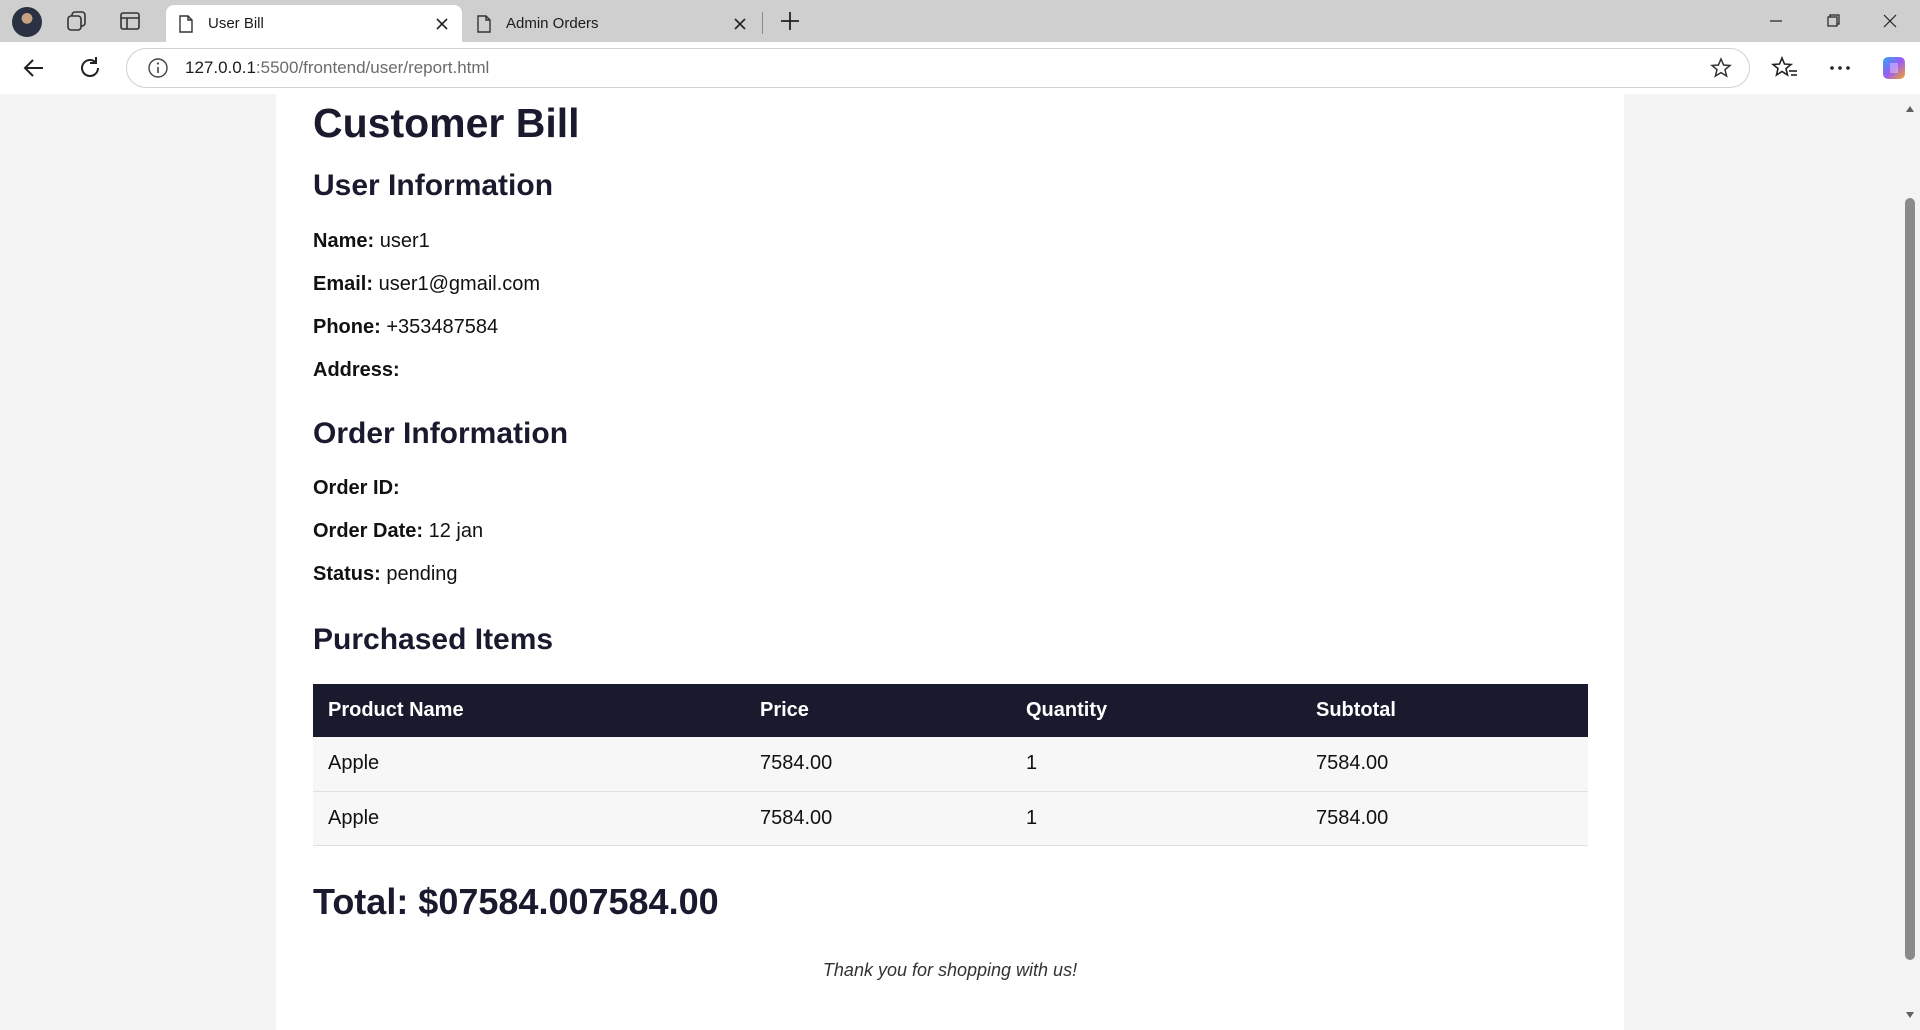 This screenshot has width=1920, height=1030. I want to click on name-row: Name: user1, so click(371, 241).